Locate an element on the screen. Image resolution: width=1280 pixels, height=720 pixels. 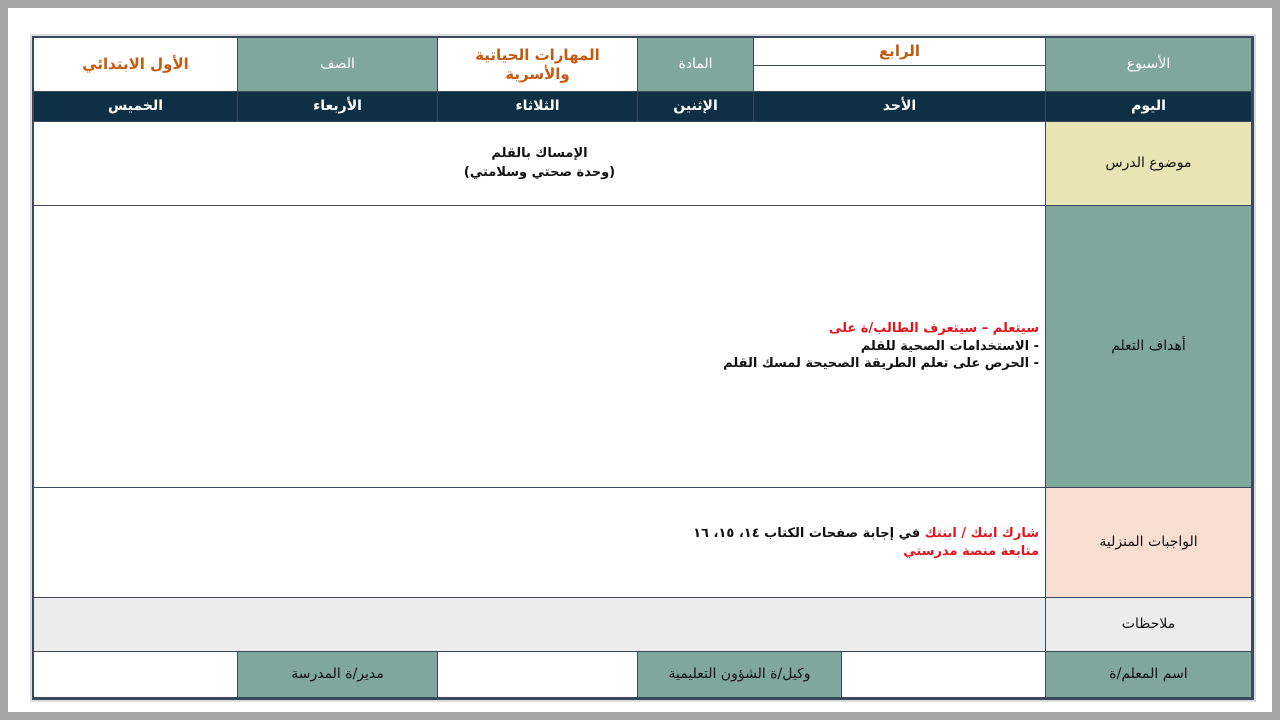
day-tuesday-label: الثلاثاء is located at coordinates (537, 105).